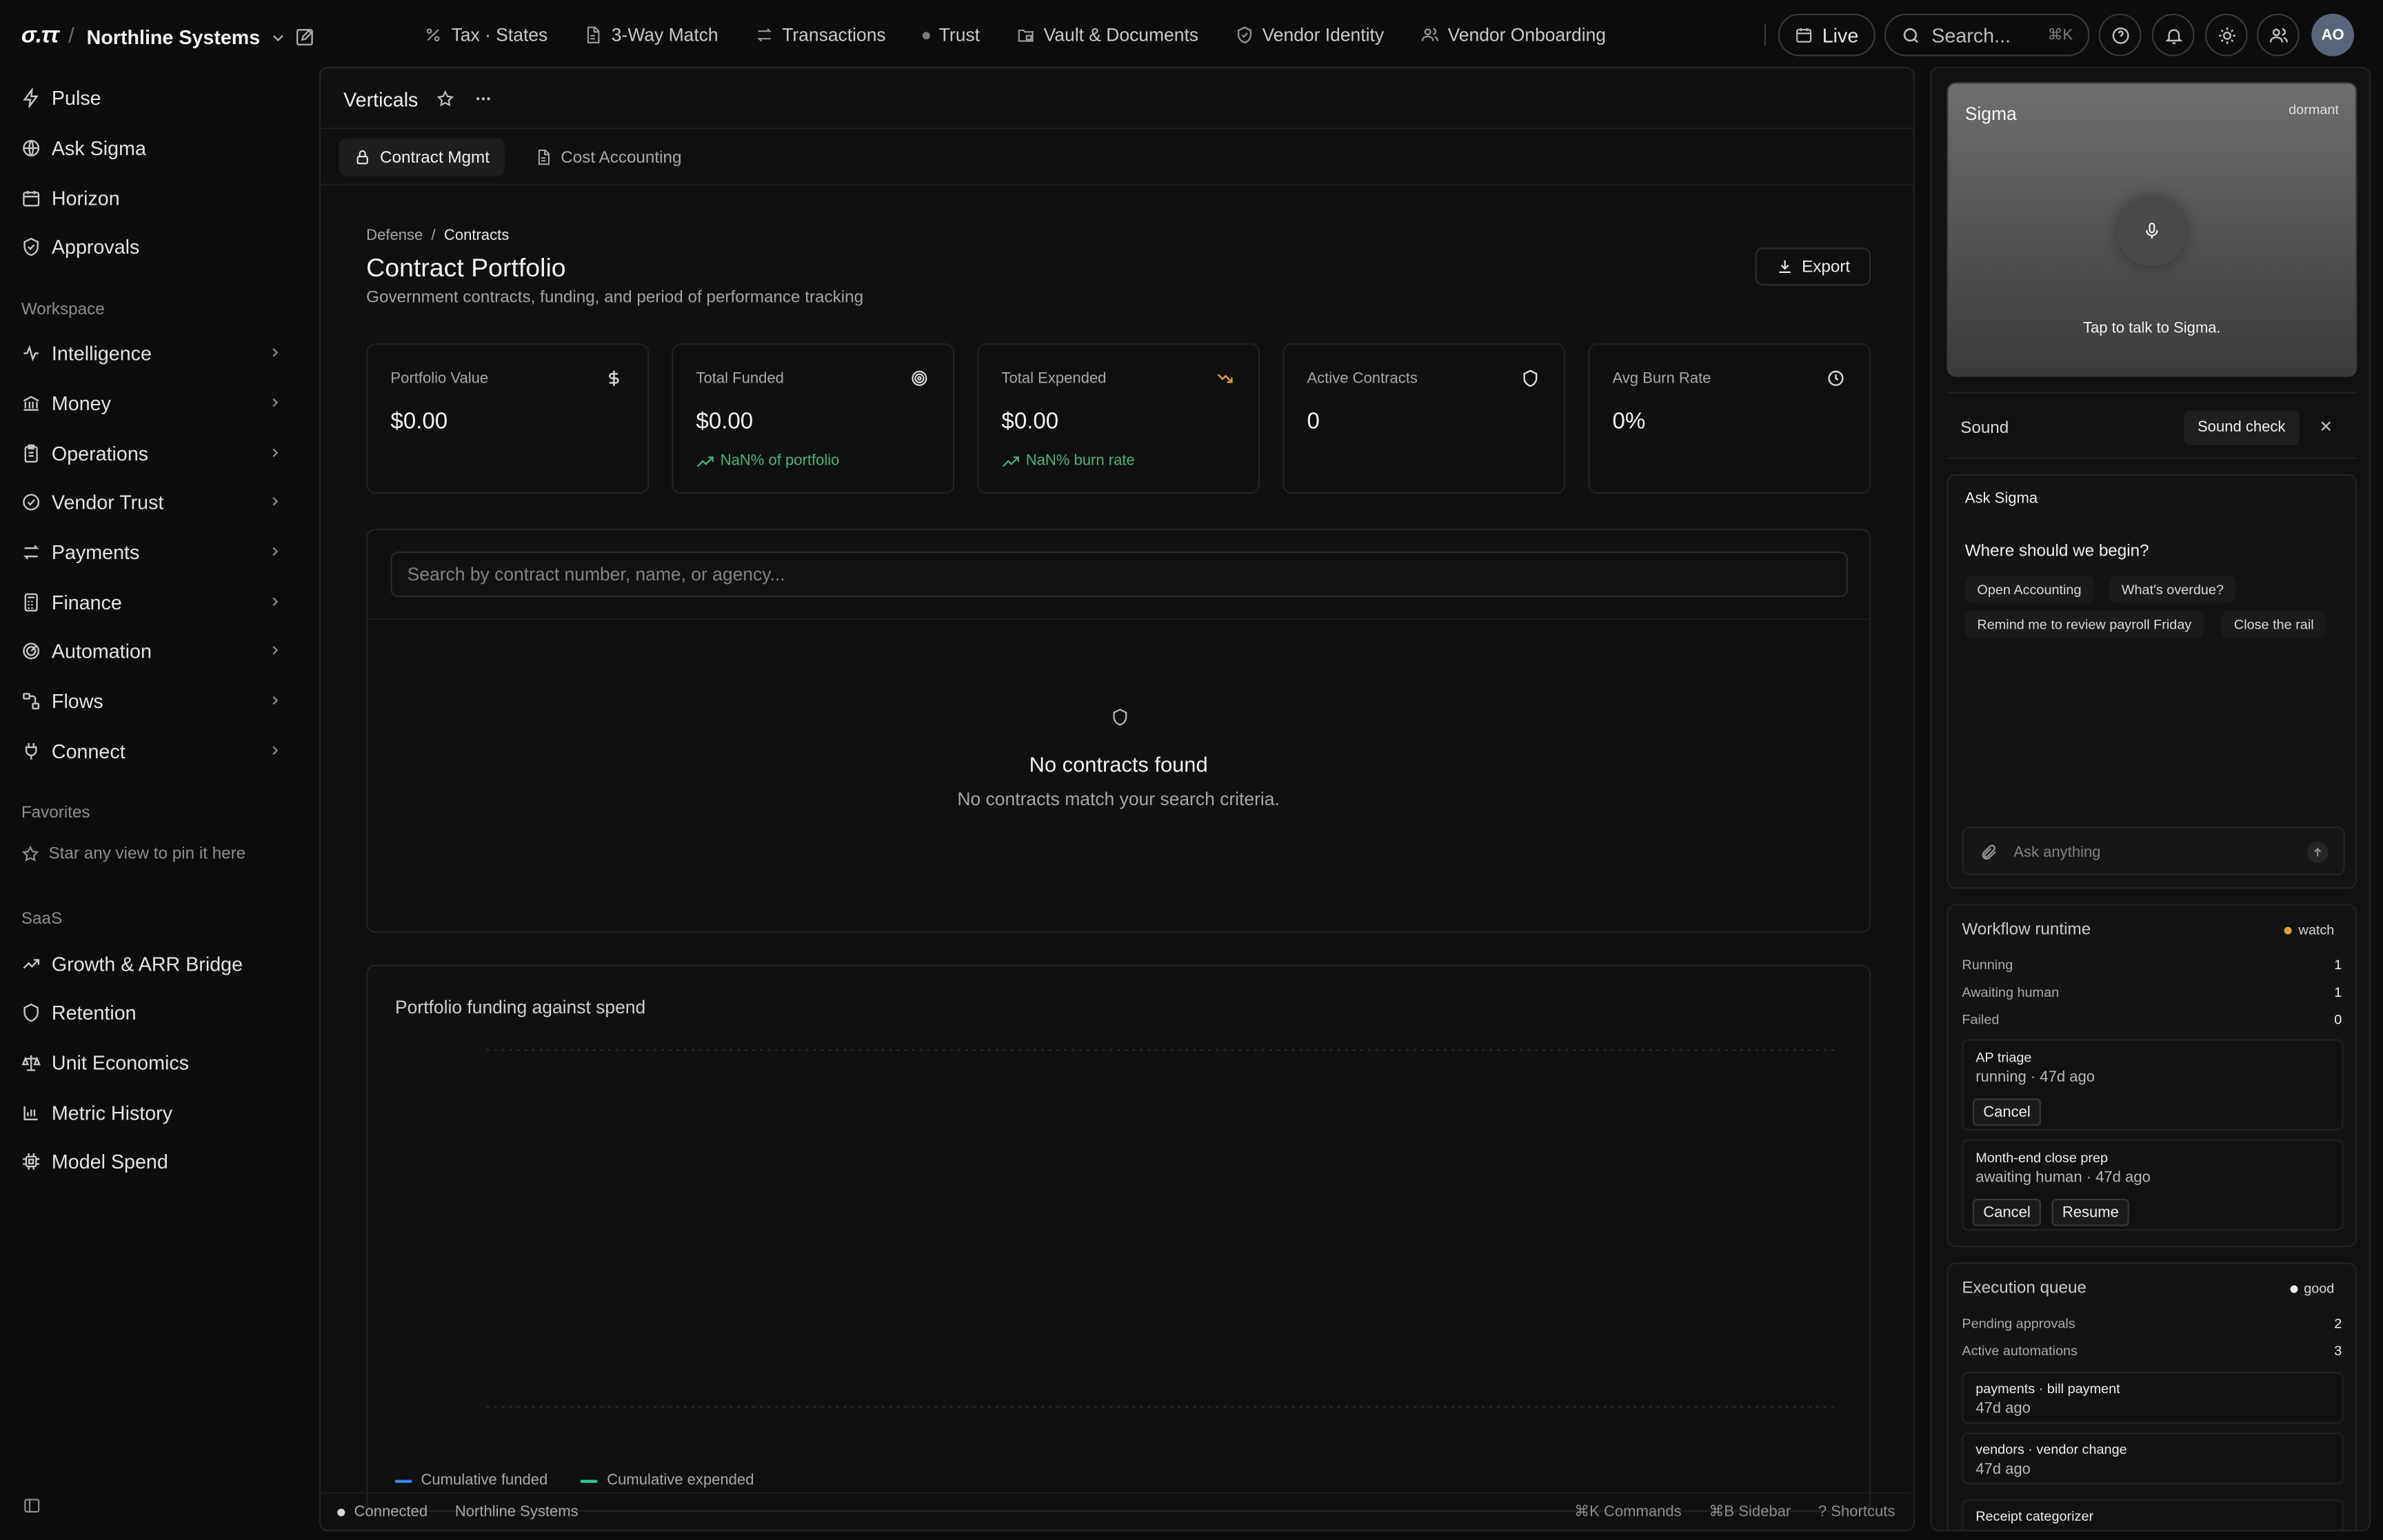 The width and height of the screenshot is (2383, 1540). I want to click on notifications-button, so click(2173, 35).